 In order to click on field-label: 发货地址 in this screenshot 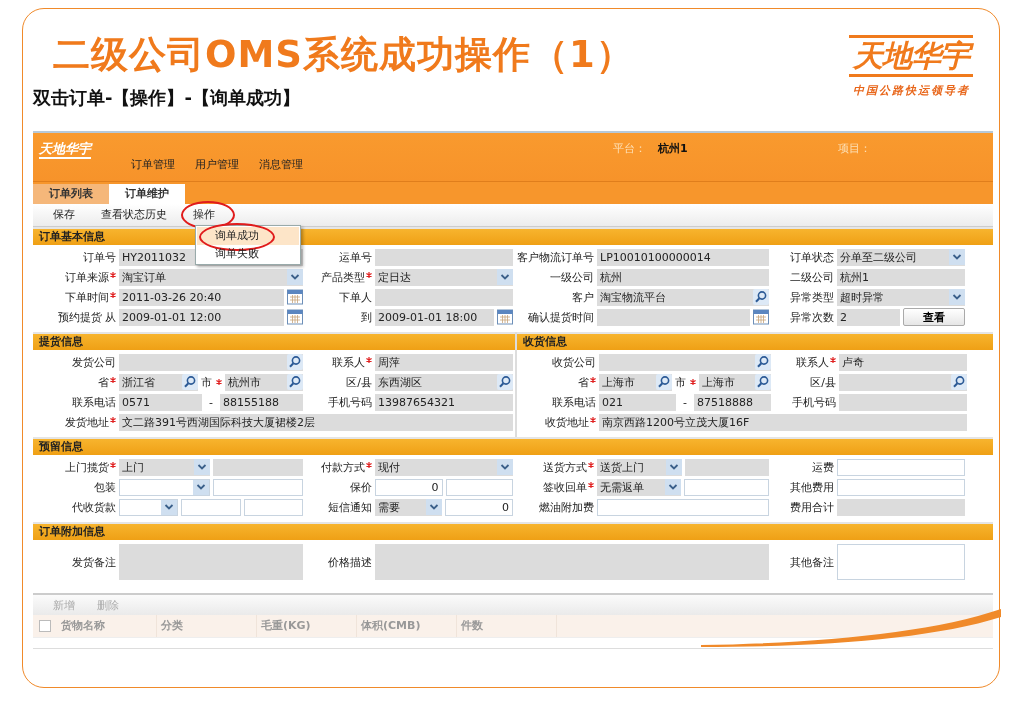, I will do `click(87, 422)`.